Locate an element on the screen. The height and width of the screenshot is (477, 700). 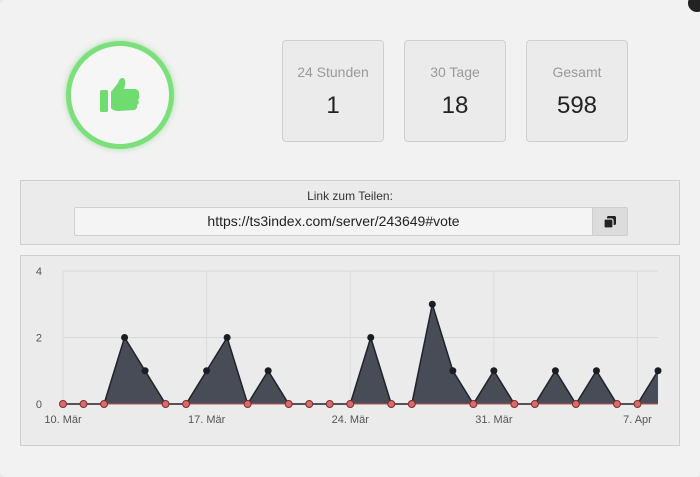
x-tick-label: 10. Mär is located at coordinates (63, 420).